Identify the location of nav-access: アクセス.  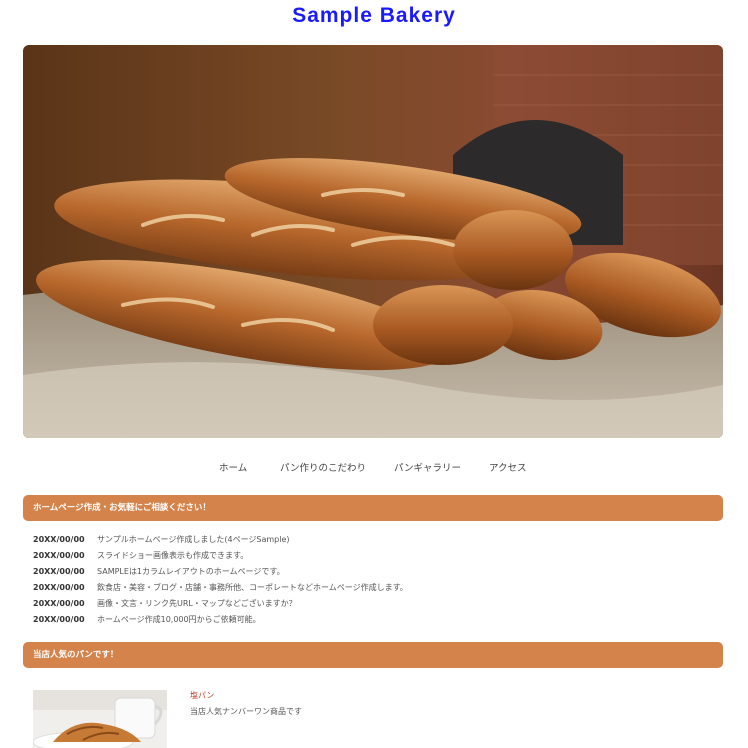
(508, 467).